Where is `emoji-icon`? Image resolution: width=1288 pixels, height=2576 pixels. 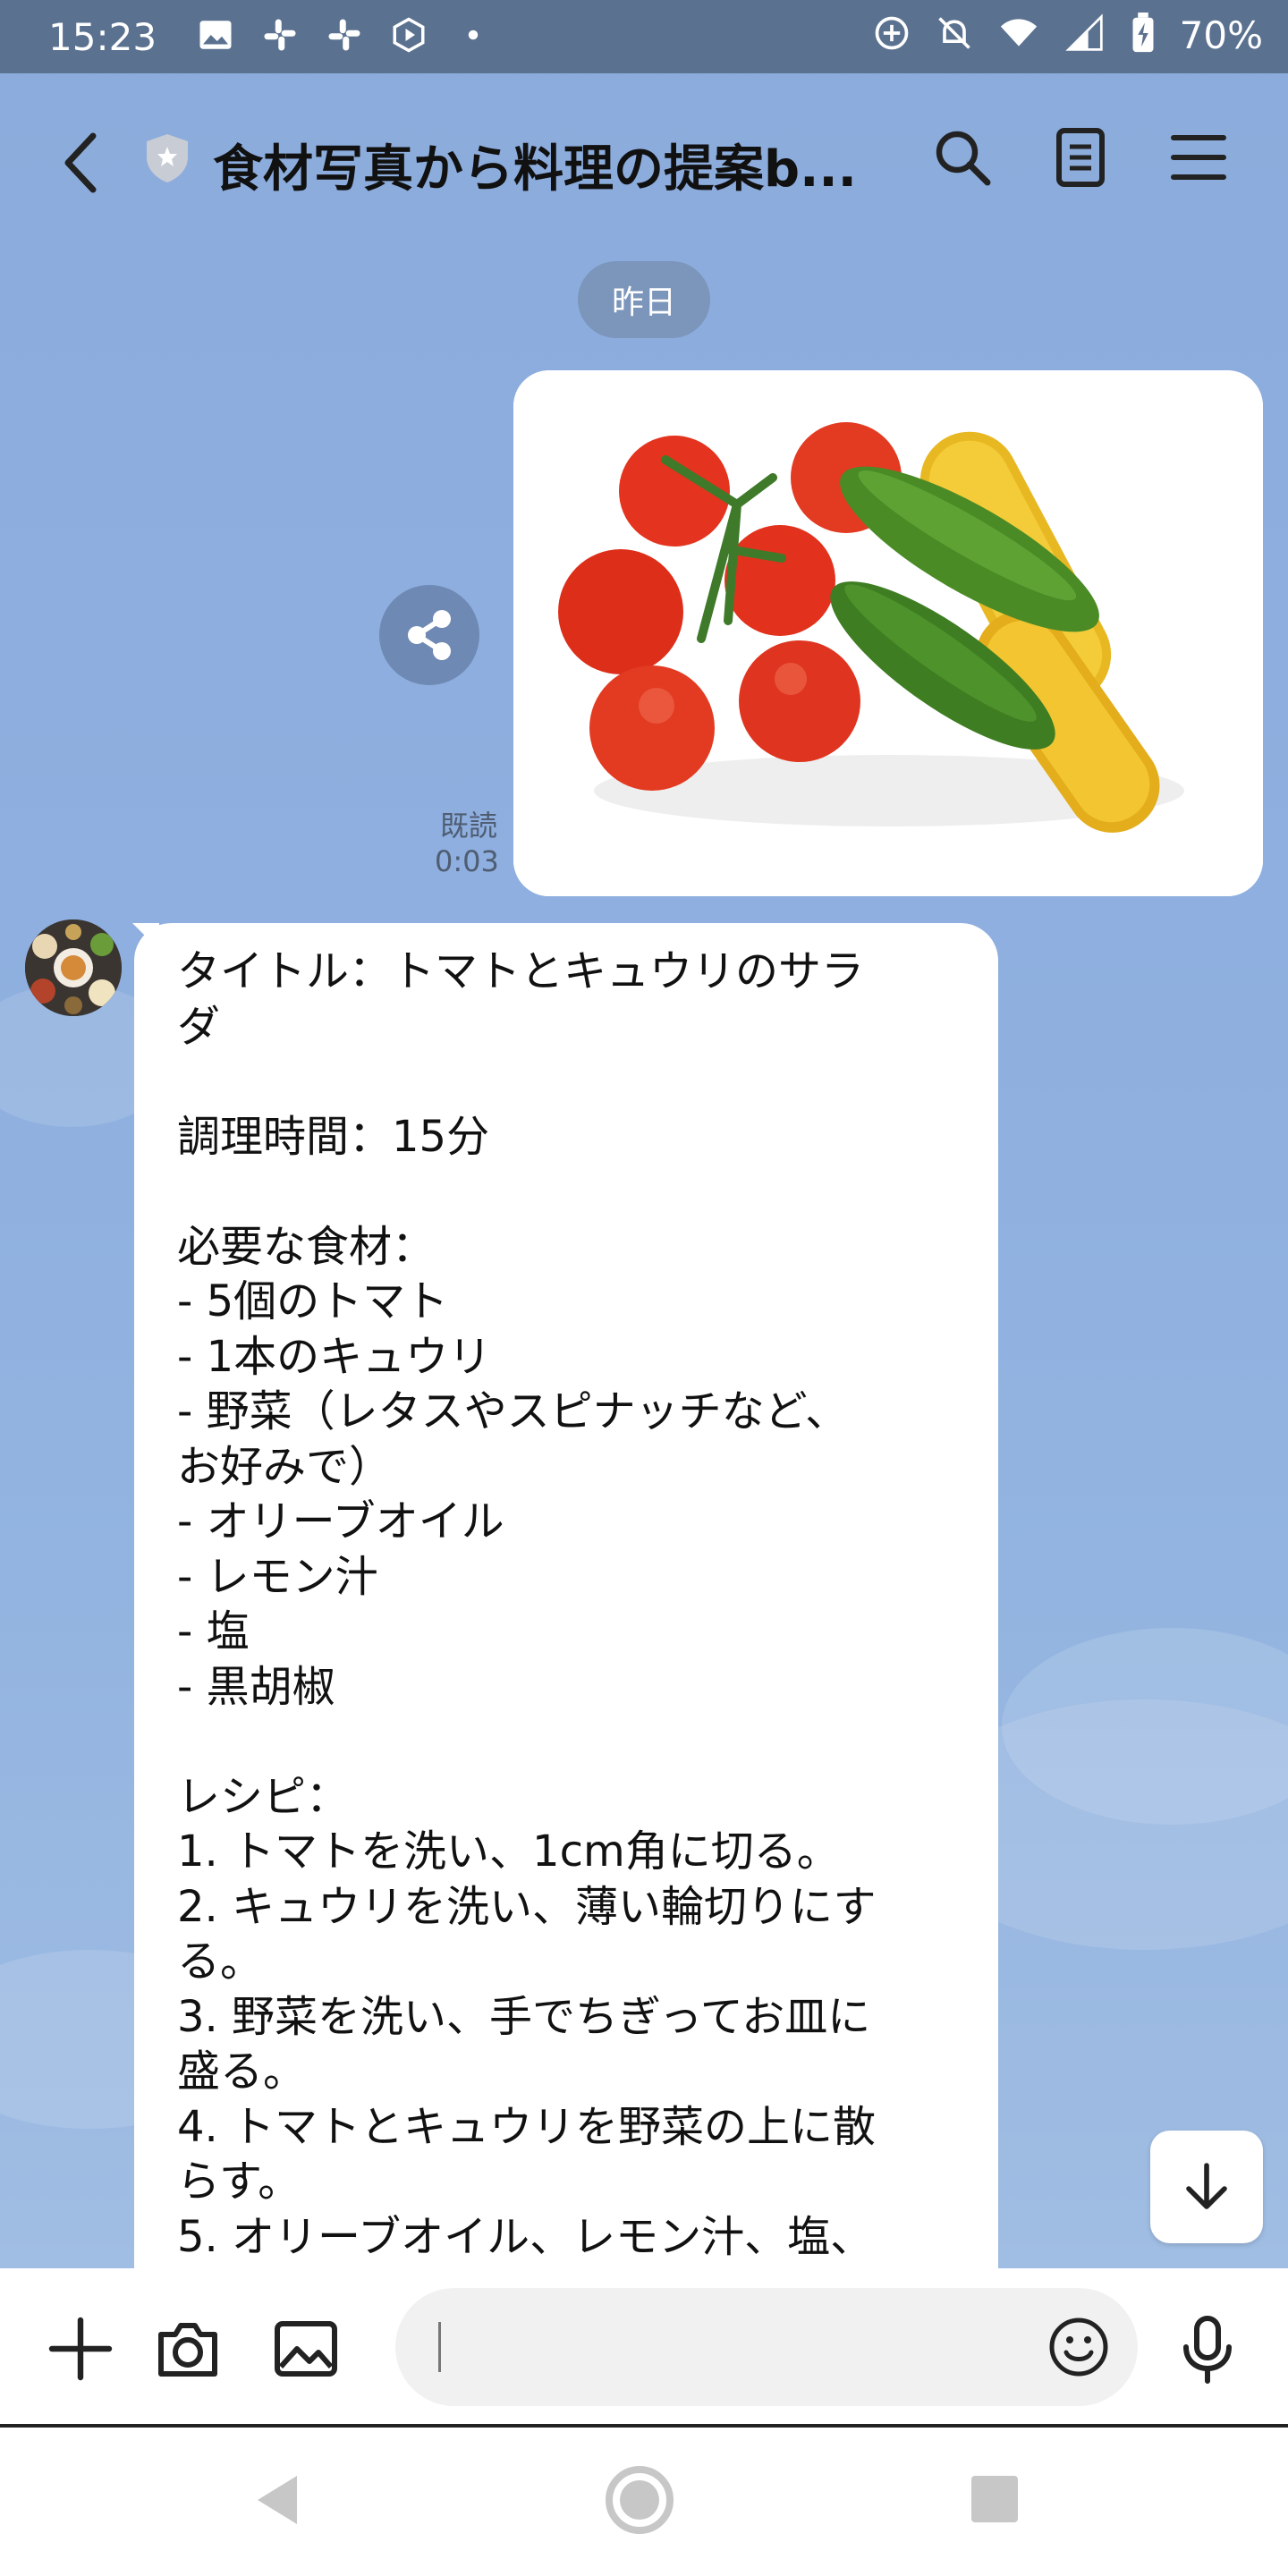
emoji-icon is located at coordinates (1078, 2347).